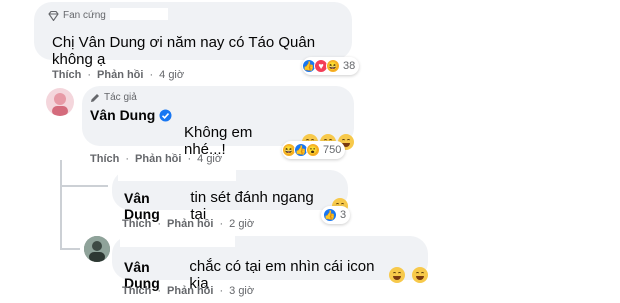 The height and width of the screenshot is (303, 620). Describe the element at coordinates (95, 97) in the screenshot. I see `pencil-icon` at that location.